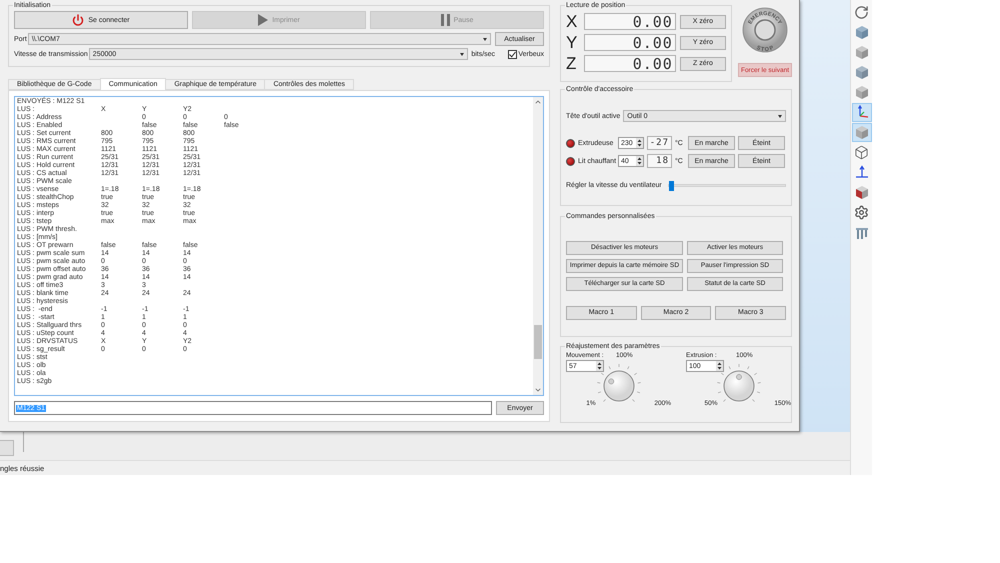  I want to click on bars-icon, so click(861, 233).